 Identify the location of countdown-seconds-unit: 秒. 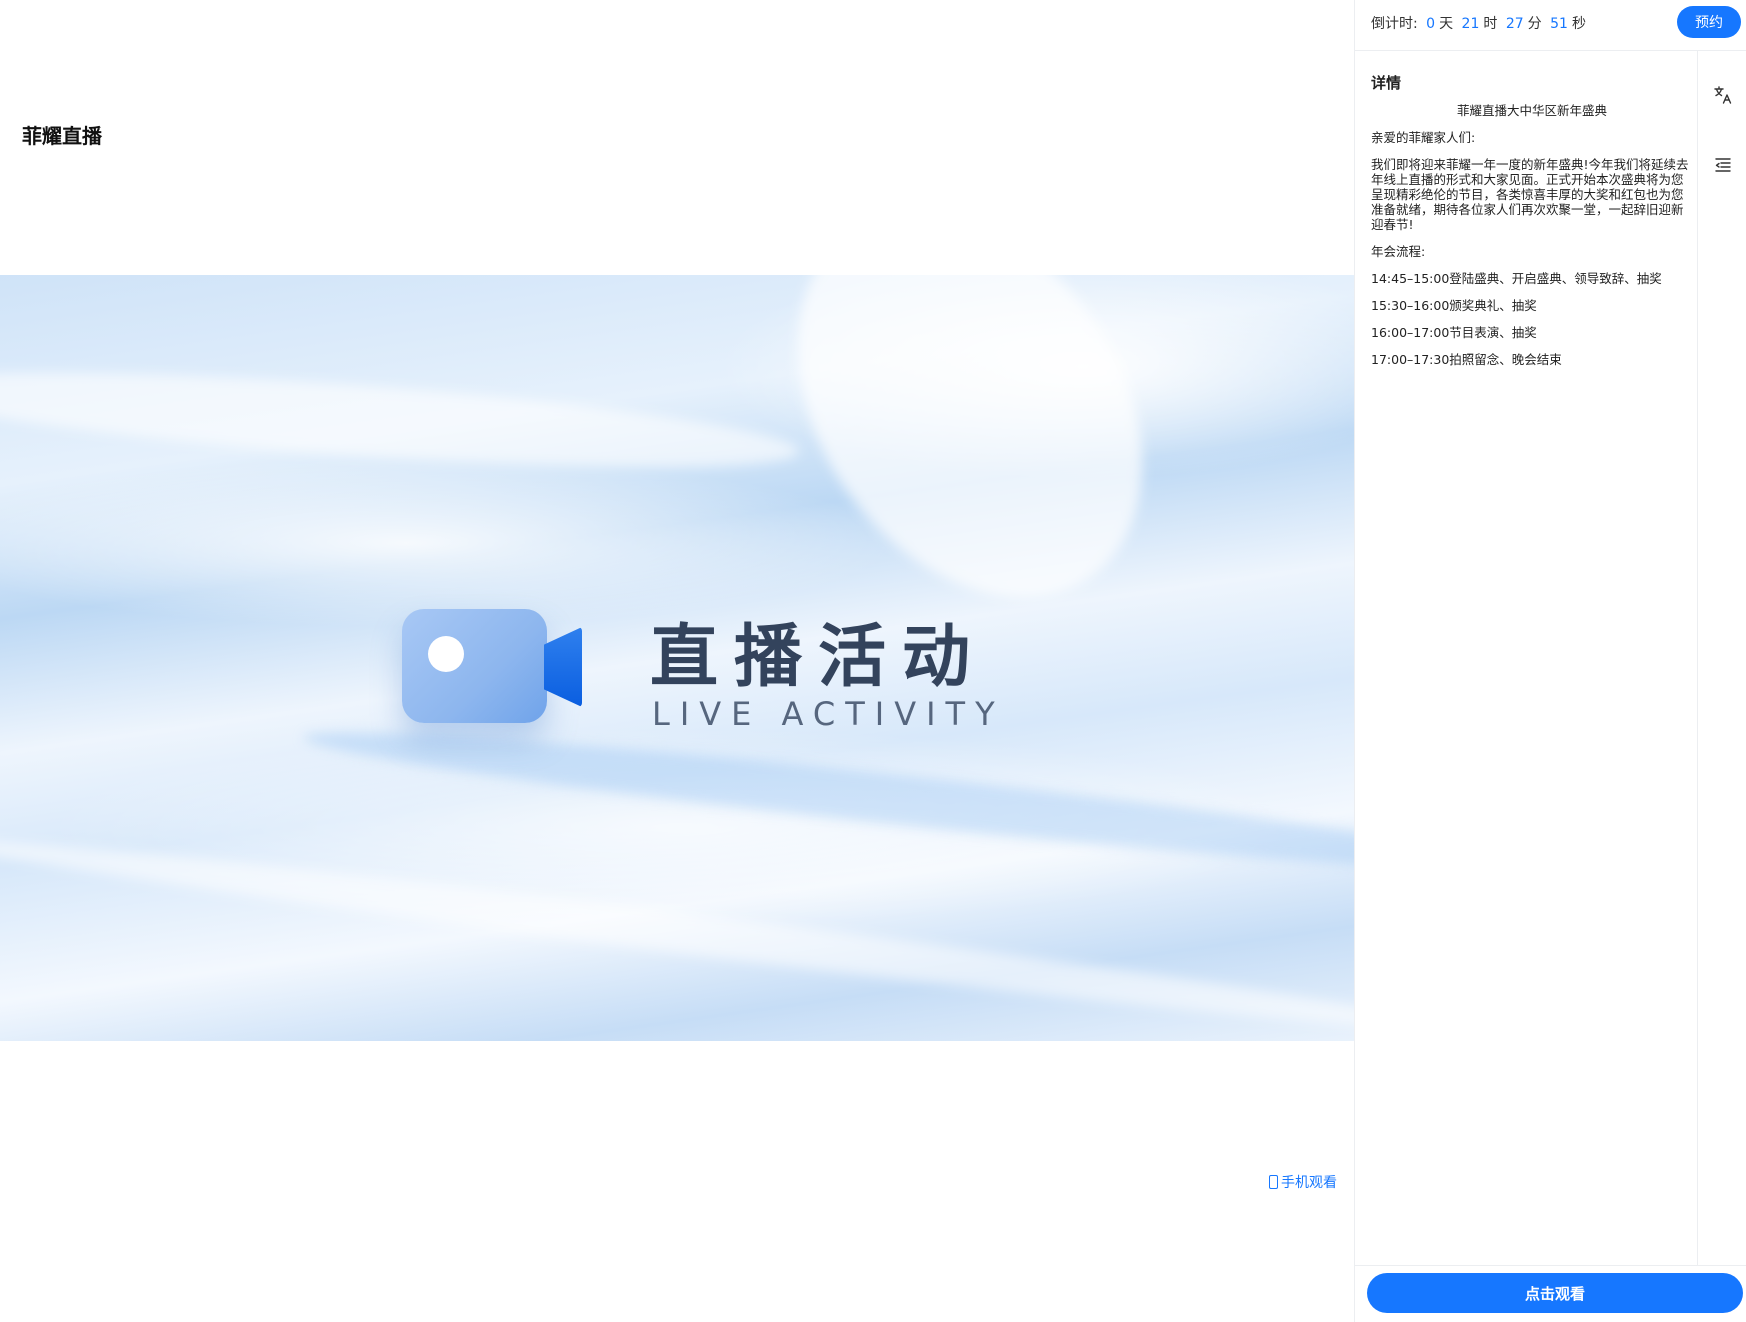
(1578, 24).